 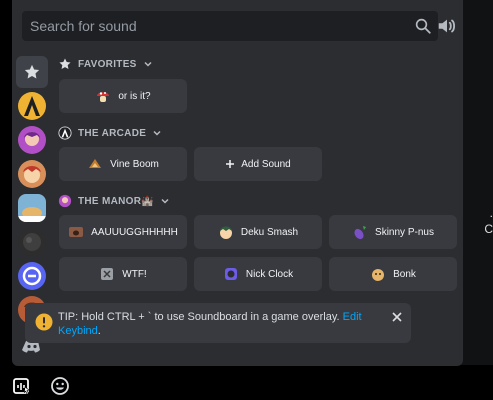 I want to click on category-title: FAVORITES, so click(x=107, y=64).